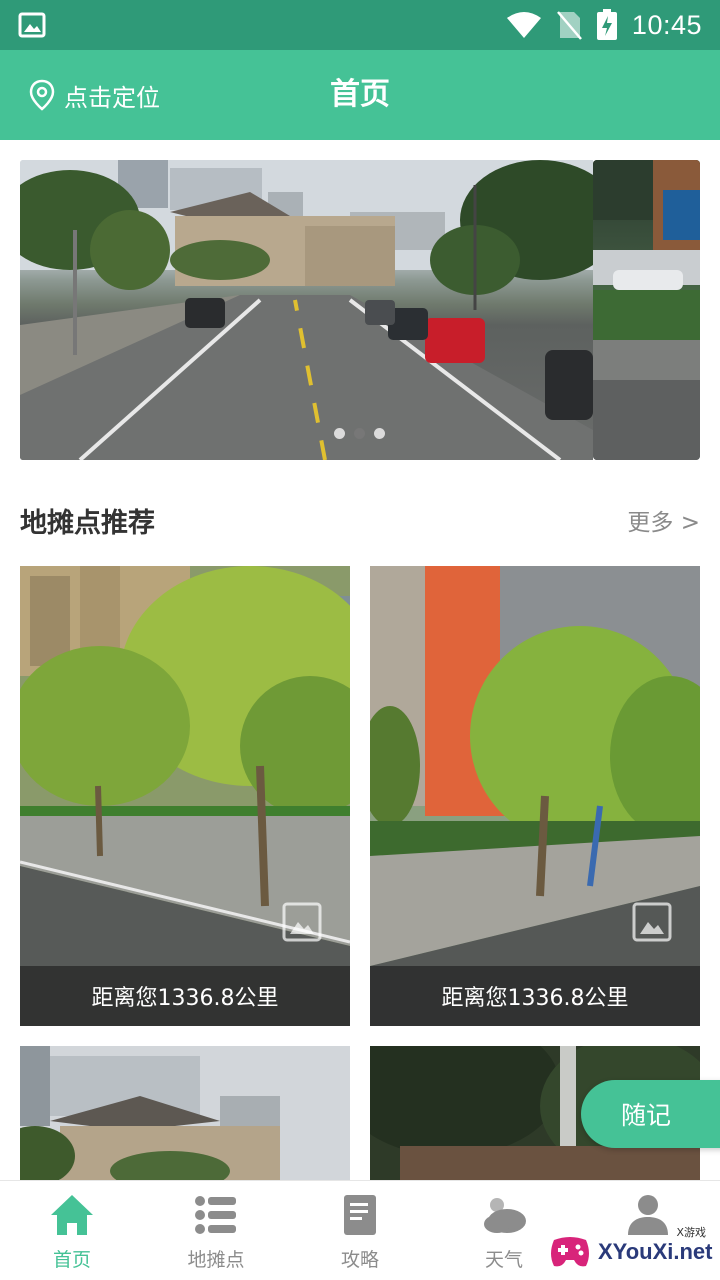 The image size is (720, 1280). I want to click on section-header: 地摊点推荐 更多 >, so click(360, 520).